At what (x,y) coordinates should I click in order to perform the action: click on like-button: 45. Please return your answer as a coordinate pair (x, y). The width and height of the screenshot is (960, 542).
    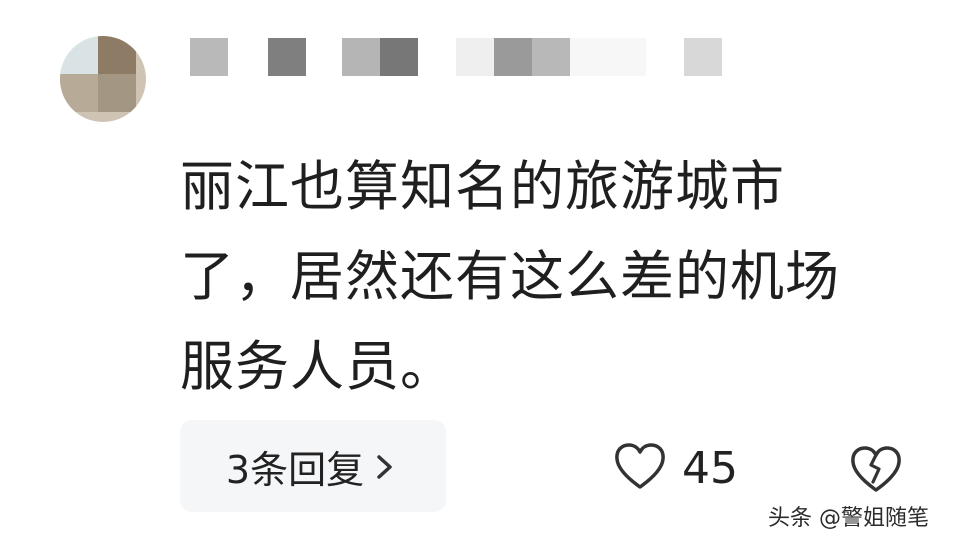
    Looking at the image, I should click on (675, 468).